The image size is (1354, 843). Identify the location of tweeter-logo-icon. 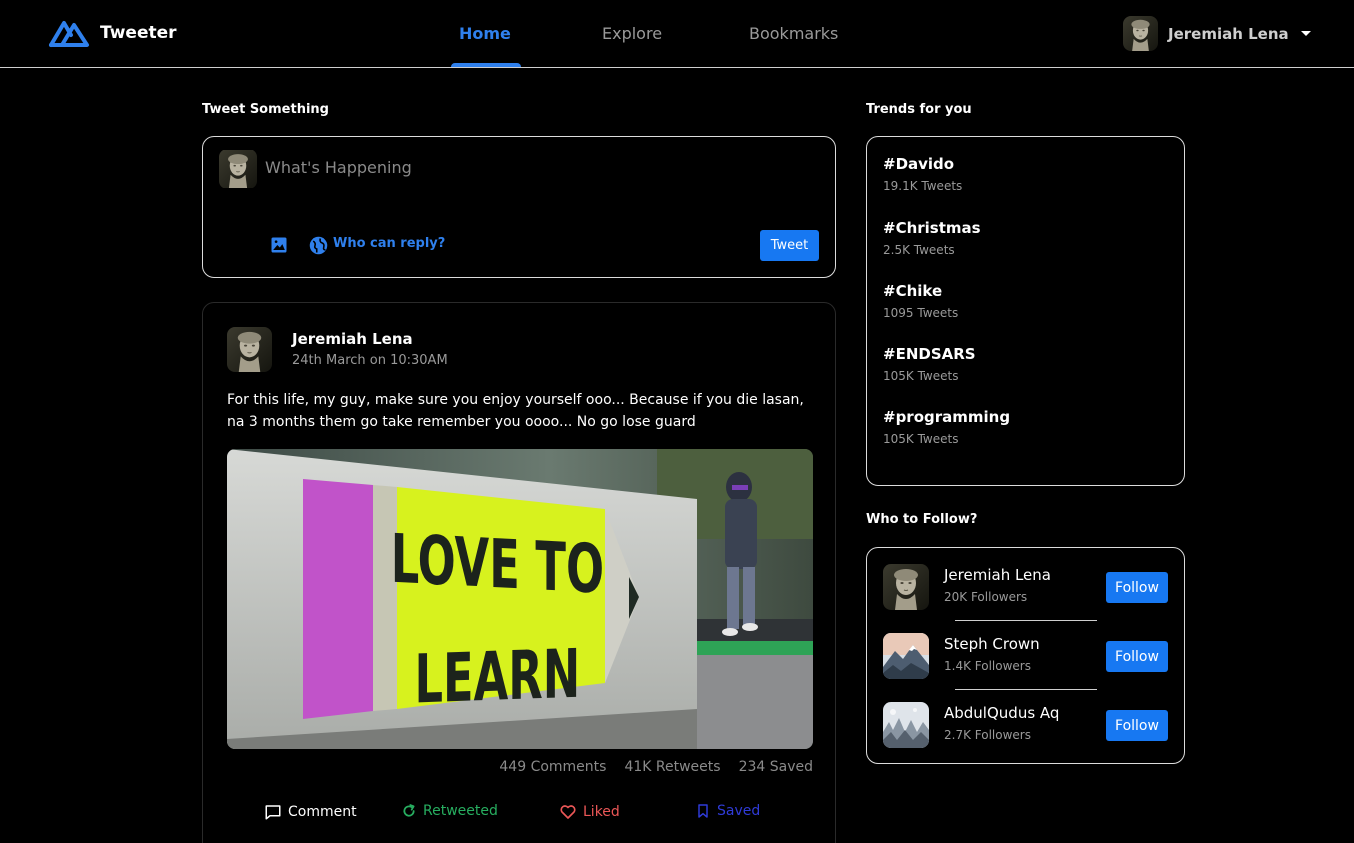
(69, 34).